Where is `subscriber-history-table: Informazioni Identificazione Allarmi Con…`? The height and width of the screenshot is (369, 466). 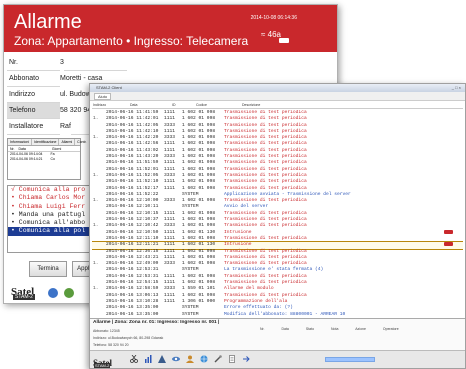
subscriber-history-table: Informazioni Identificazione Allarmi Con… is located at coordinates (48, 159).